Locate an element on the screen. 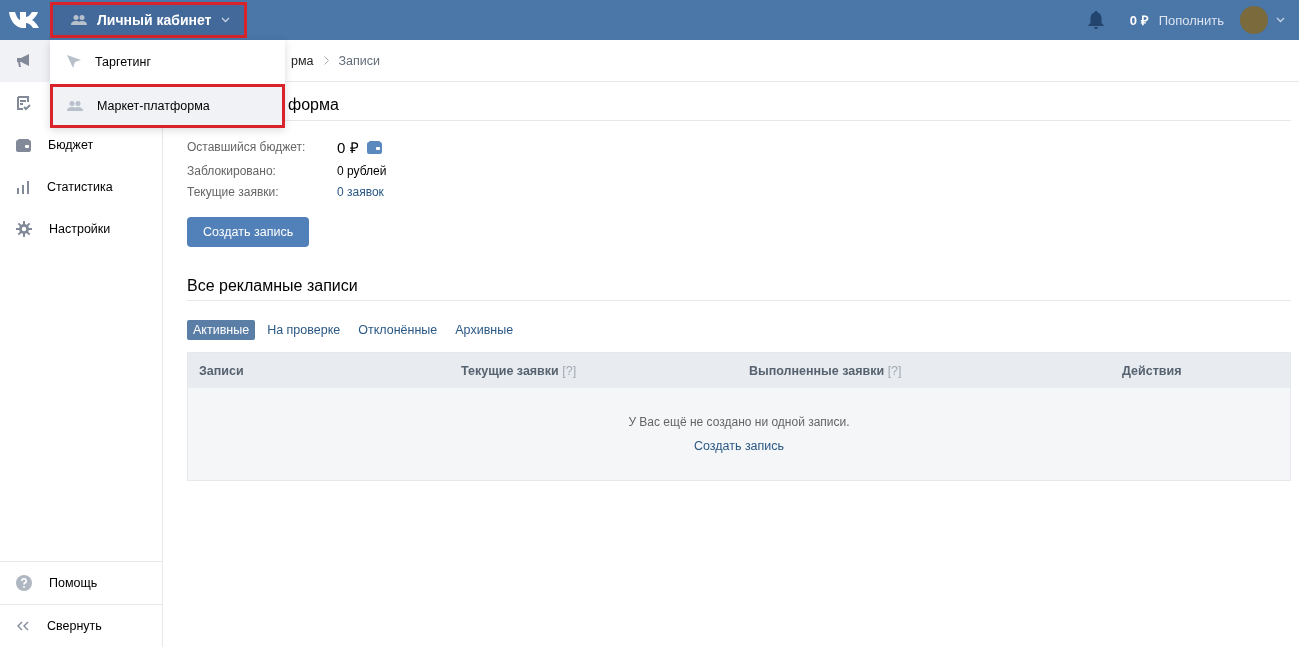 The width and height of the screenshot is (1299, 647). column-header: Текущие заявки [?] is located at coordinates (519, 370).